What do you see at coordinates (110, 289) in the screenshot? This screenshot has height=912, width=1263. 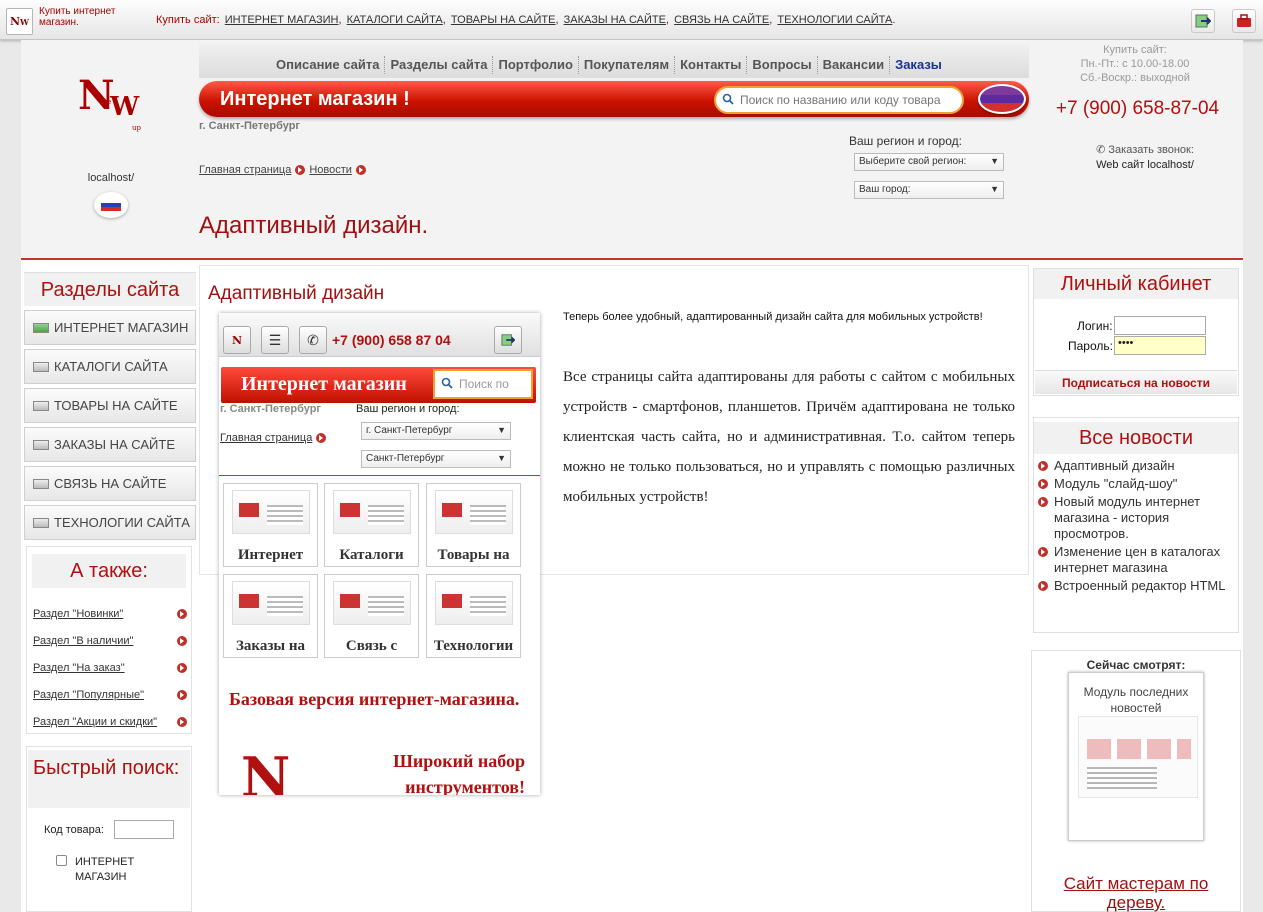 I see `sections-title: Разделы сайта` at bounding box center [110, 289].